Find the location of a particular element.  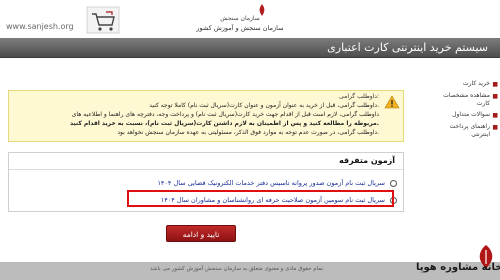

confirm-continue-button: تایید و ادامه is located at coordinates (201, 233).